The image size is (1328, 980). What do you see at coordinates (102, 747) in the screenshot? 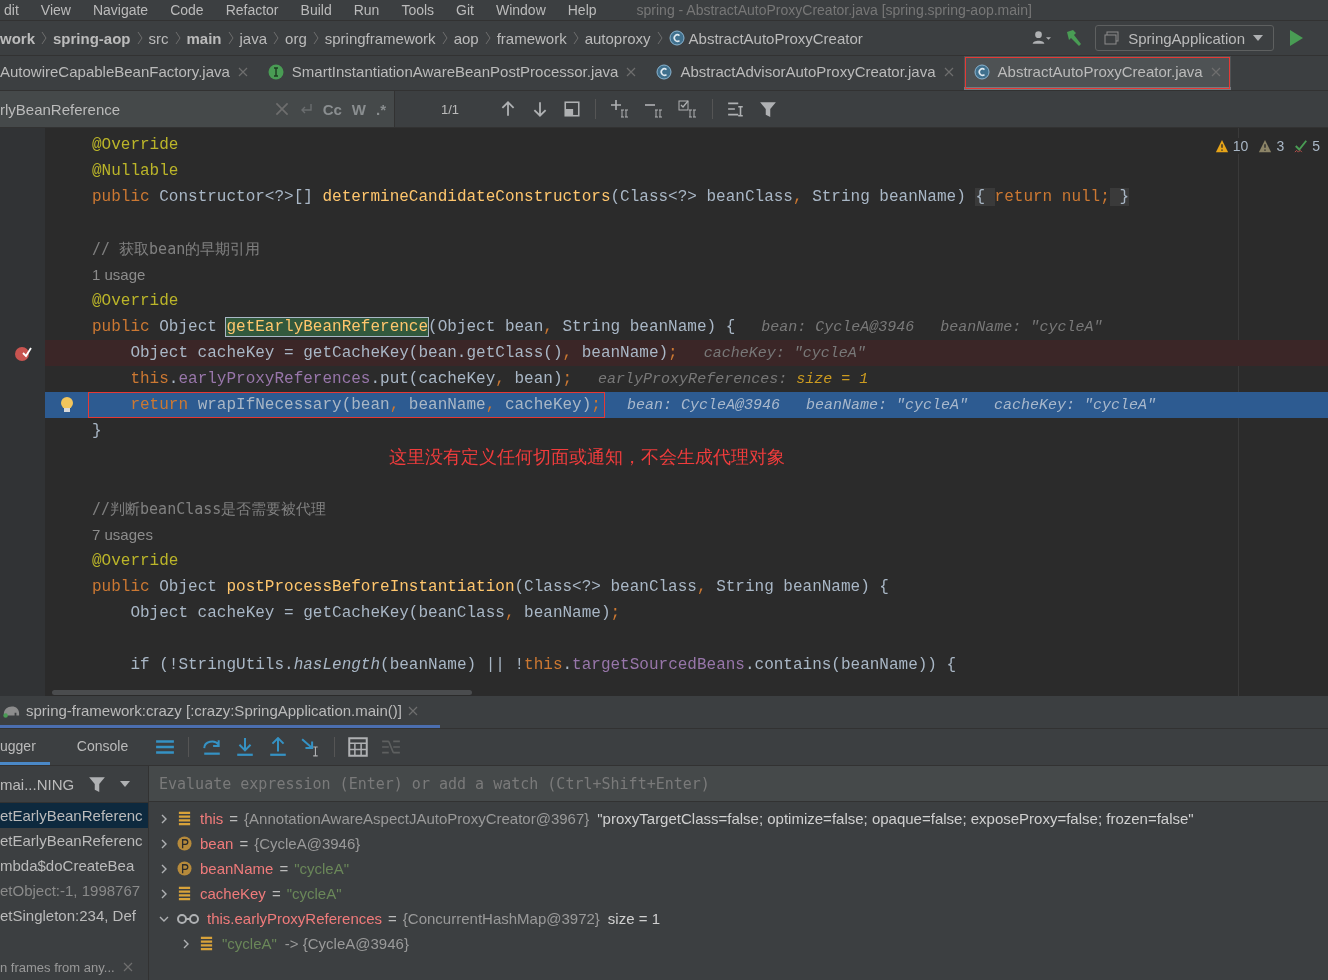
I see `debugger-tab: Console` at bounding box center [102, 747].